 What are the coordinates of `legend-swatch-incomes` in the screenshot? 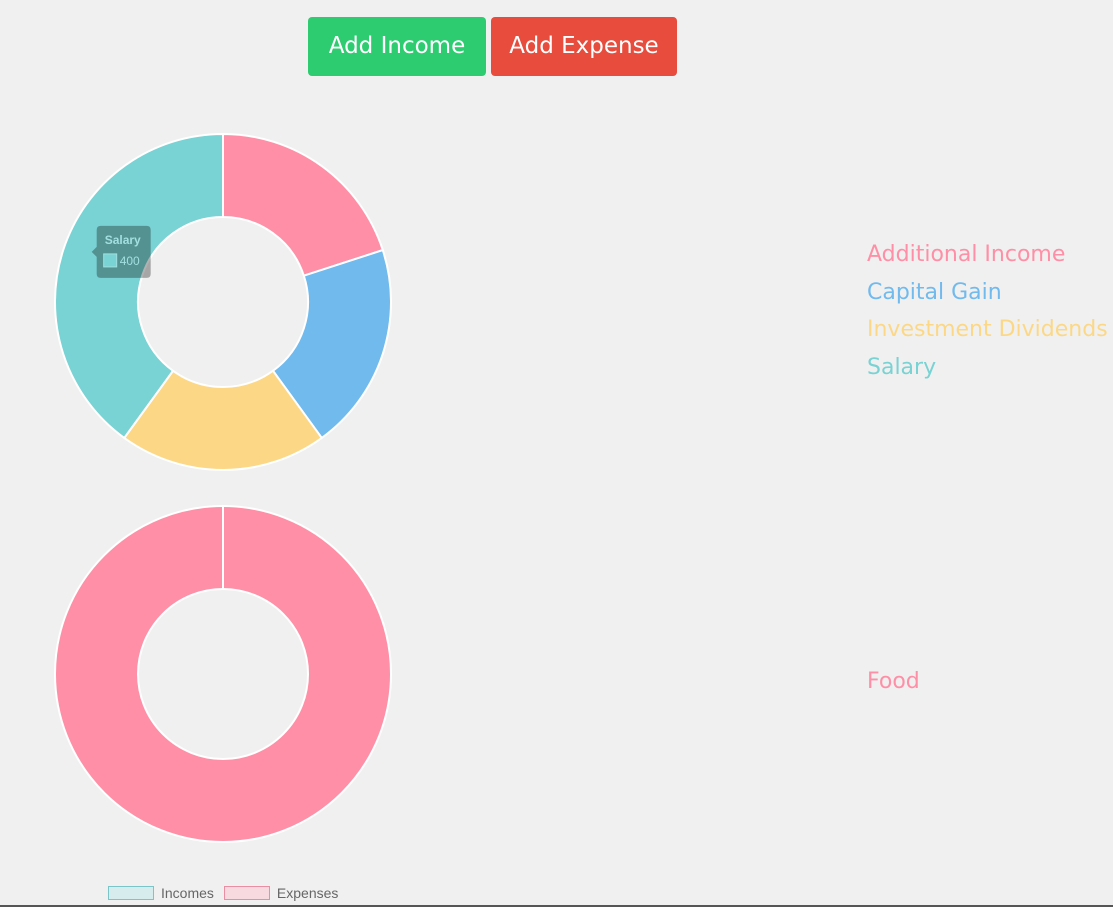 It's located at (131, 893).